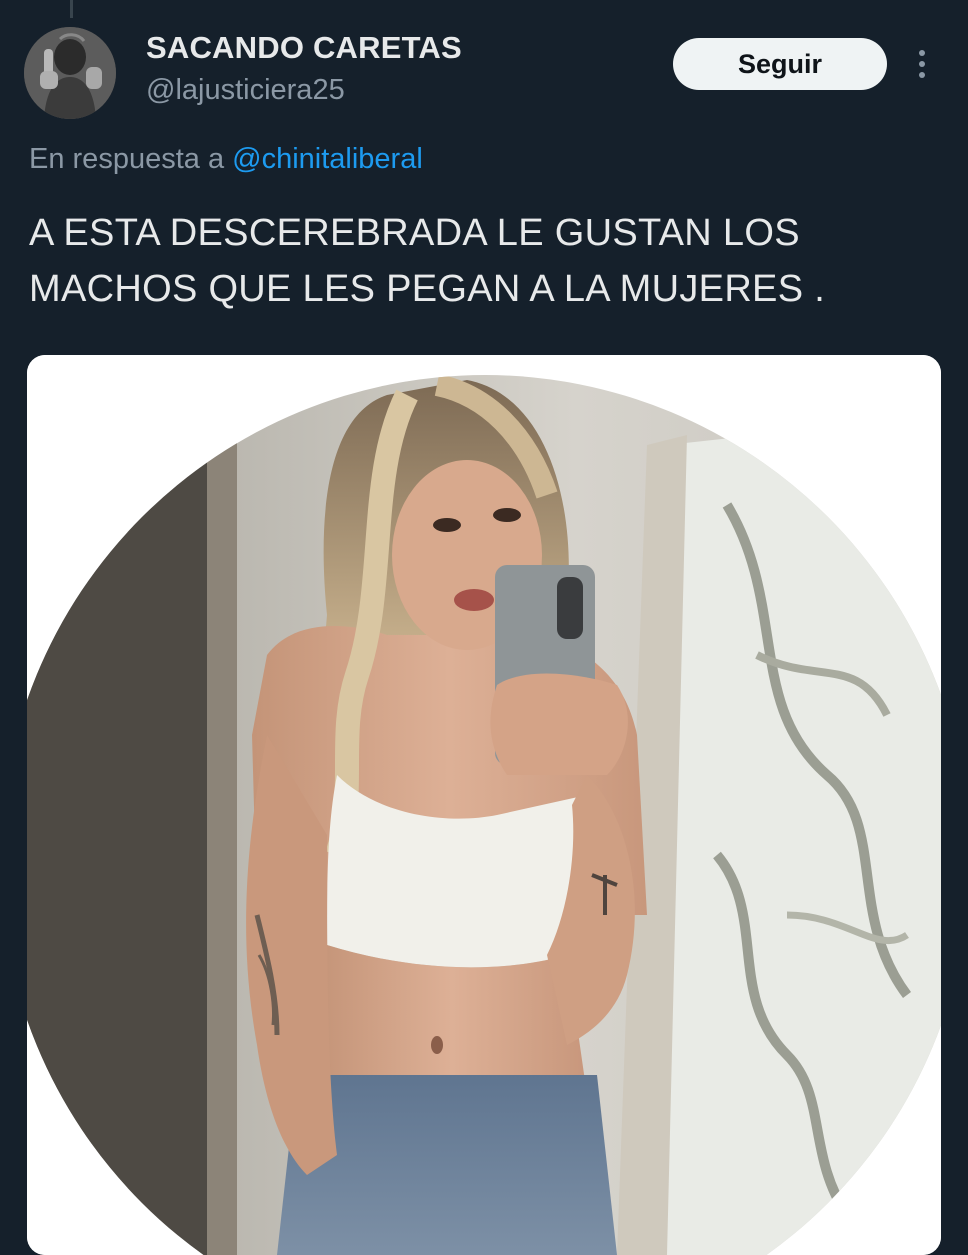 The height and width of the screenshot is (1255, 968). I want to click on reply-mention-link: @chinitaliberal, so click(327, 159).